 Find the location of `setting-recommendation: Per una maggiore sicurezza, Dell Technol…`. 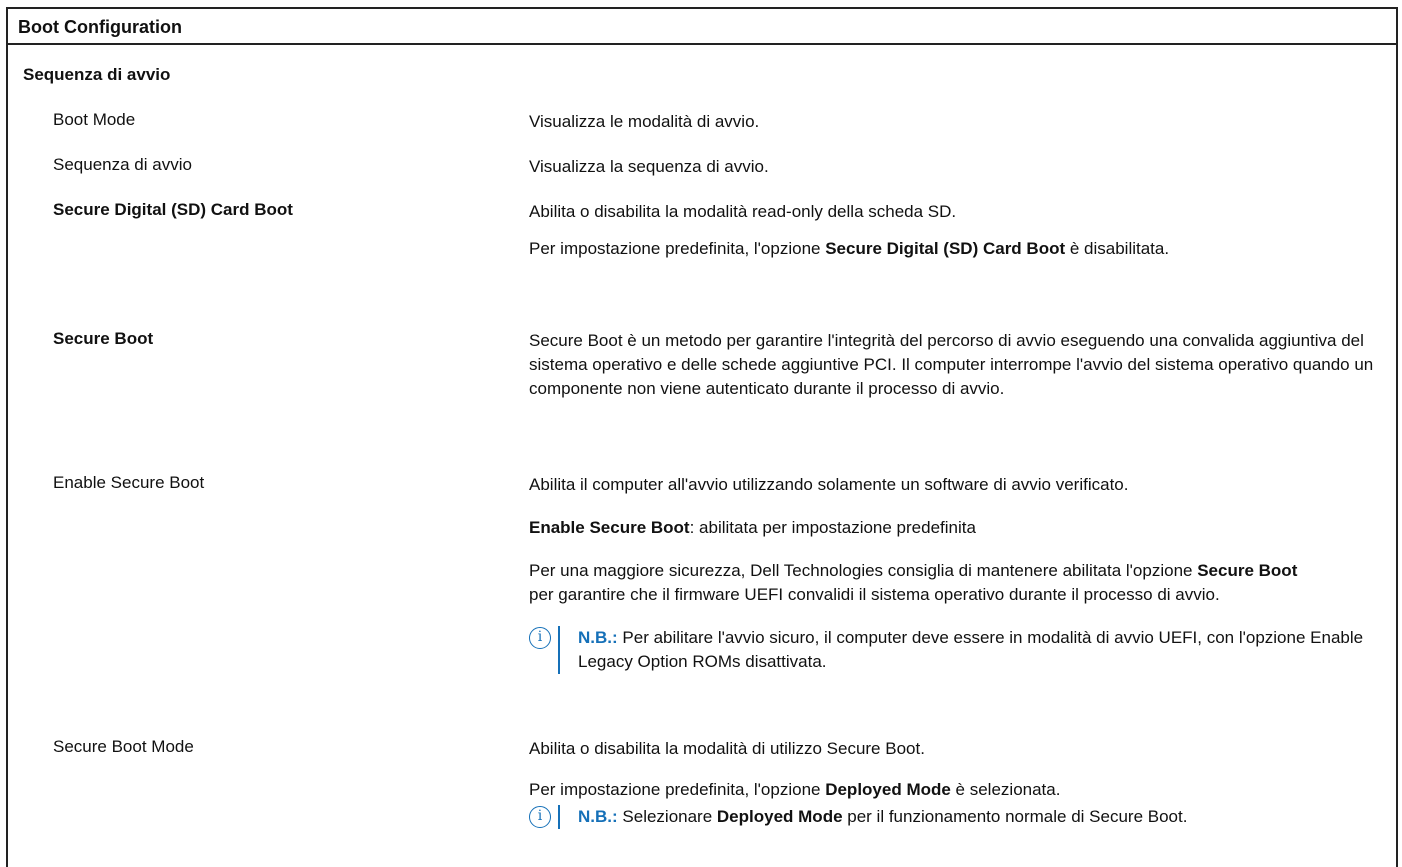

setting-recommendation: Per una maggiore sicurezza, Dell Technol… is located at coordinates (913, 582).